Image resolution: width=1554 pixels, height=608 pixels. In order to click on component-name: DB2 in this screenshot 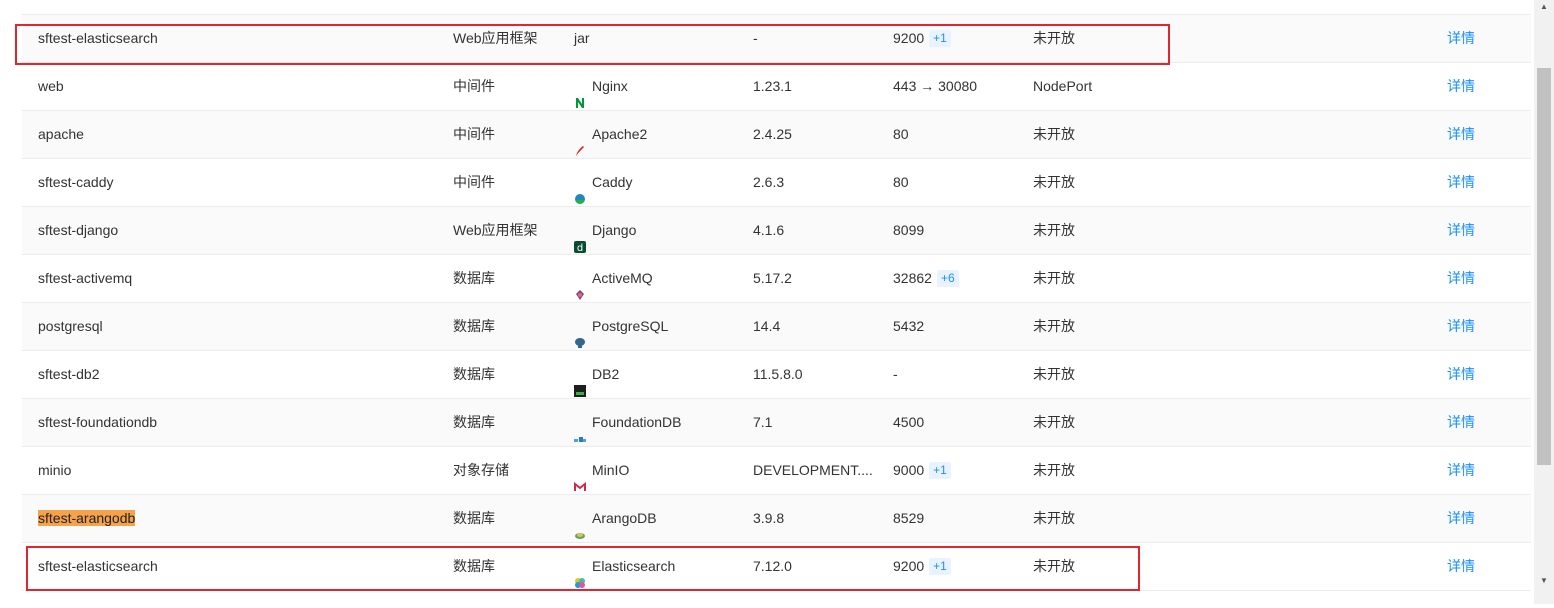, I will do `click(606, 374)`.